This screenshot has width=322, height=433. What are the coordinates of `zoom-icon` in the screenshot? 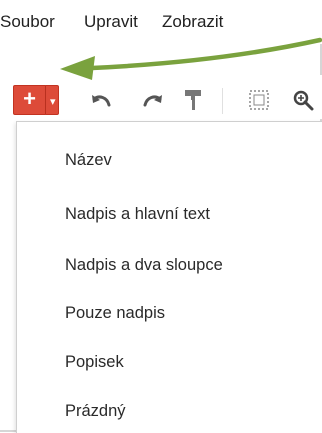 It's located at (303, 100).